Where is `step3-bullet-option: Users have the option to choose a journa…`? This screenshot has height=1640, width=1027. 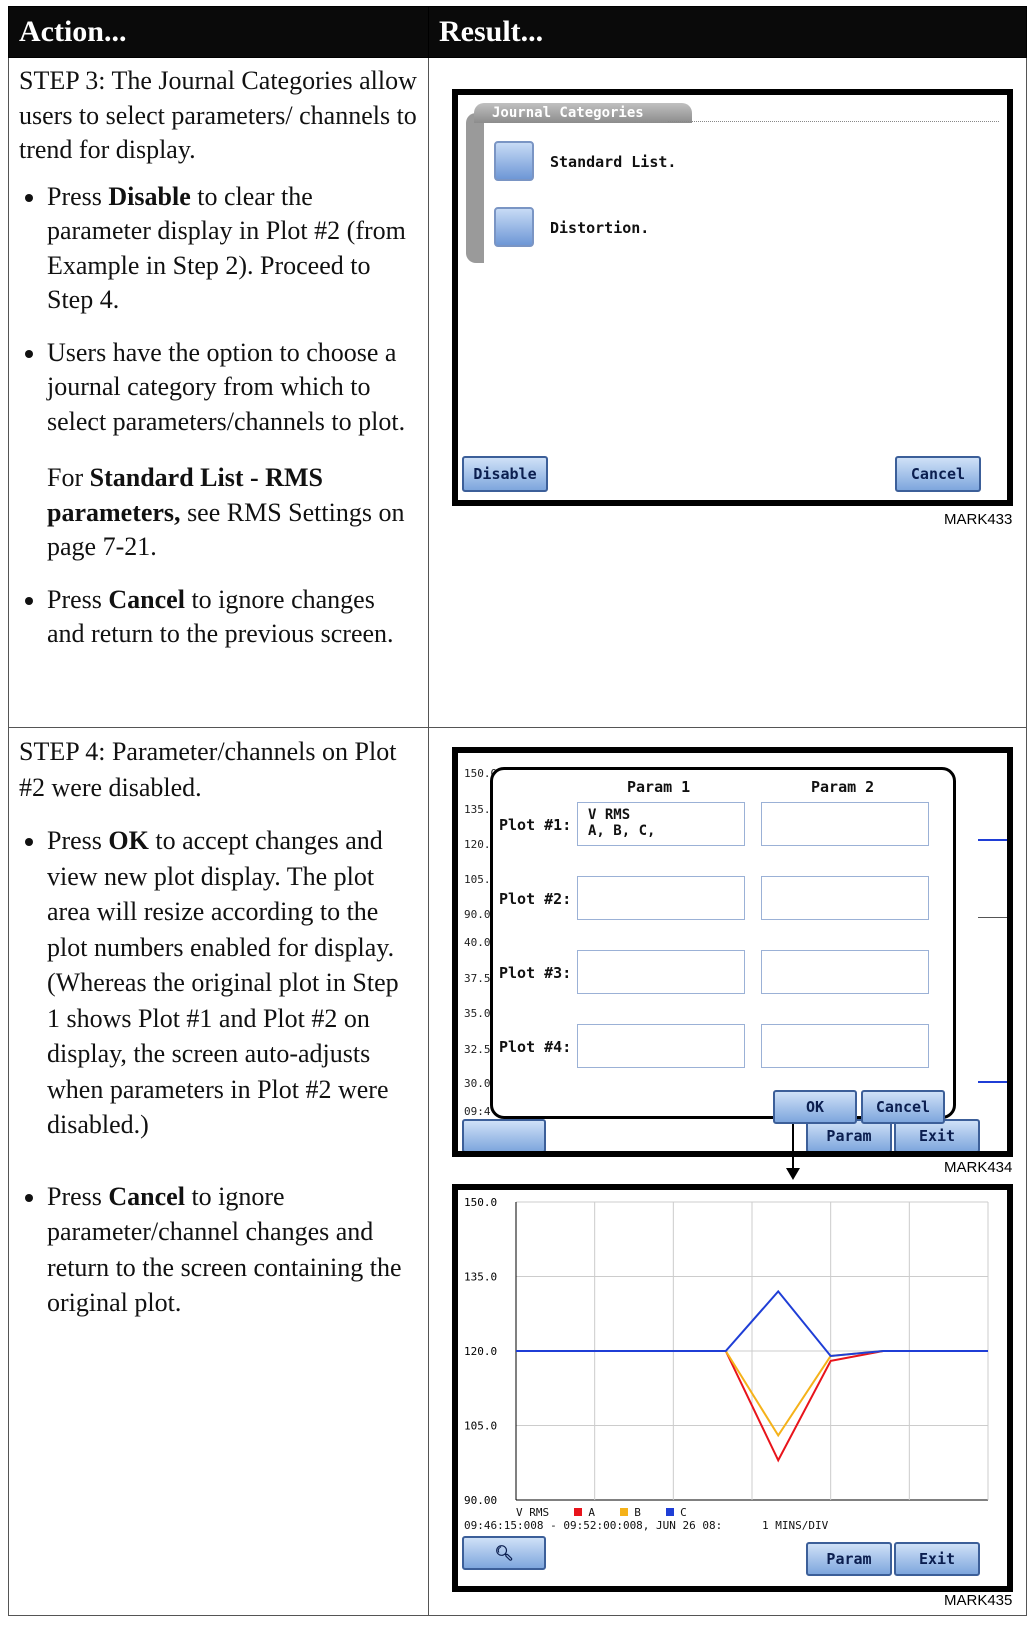
step3-bullet-option: Users have the option to choose a journa… is located at coordinates (232, 388).